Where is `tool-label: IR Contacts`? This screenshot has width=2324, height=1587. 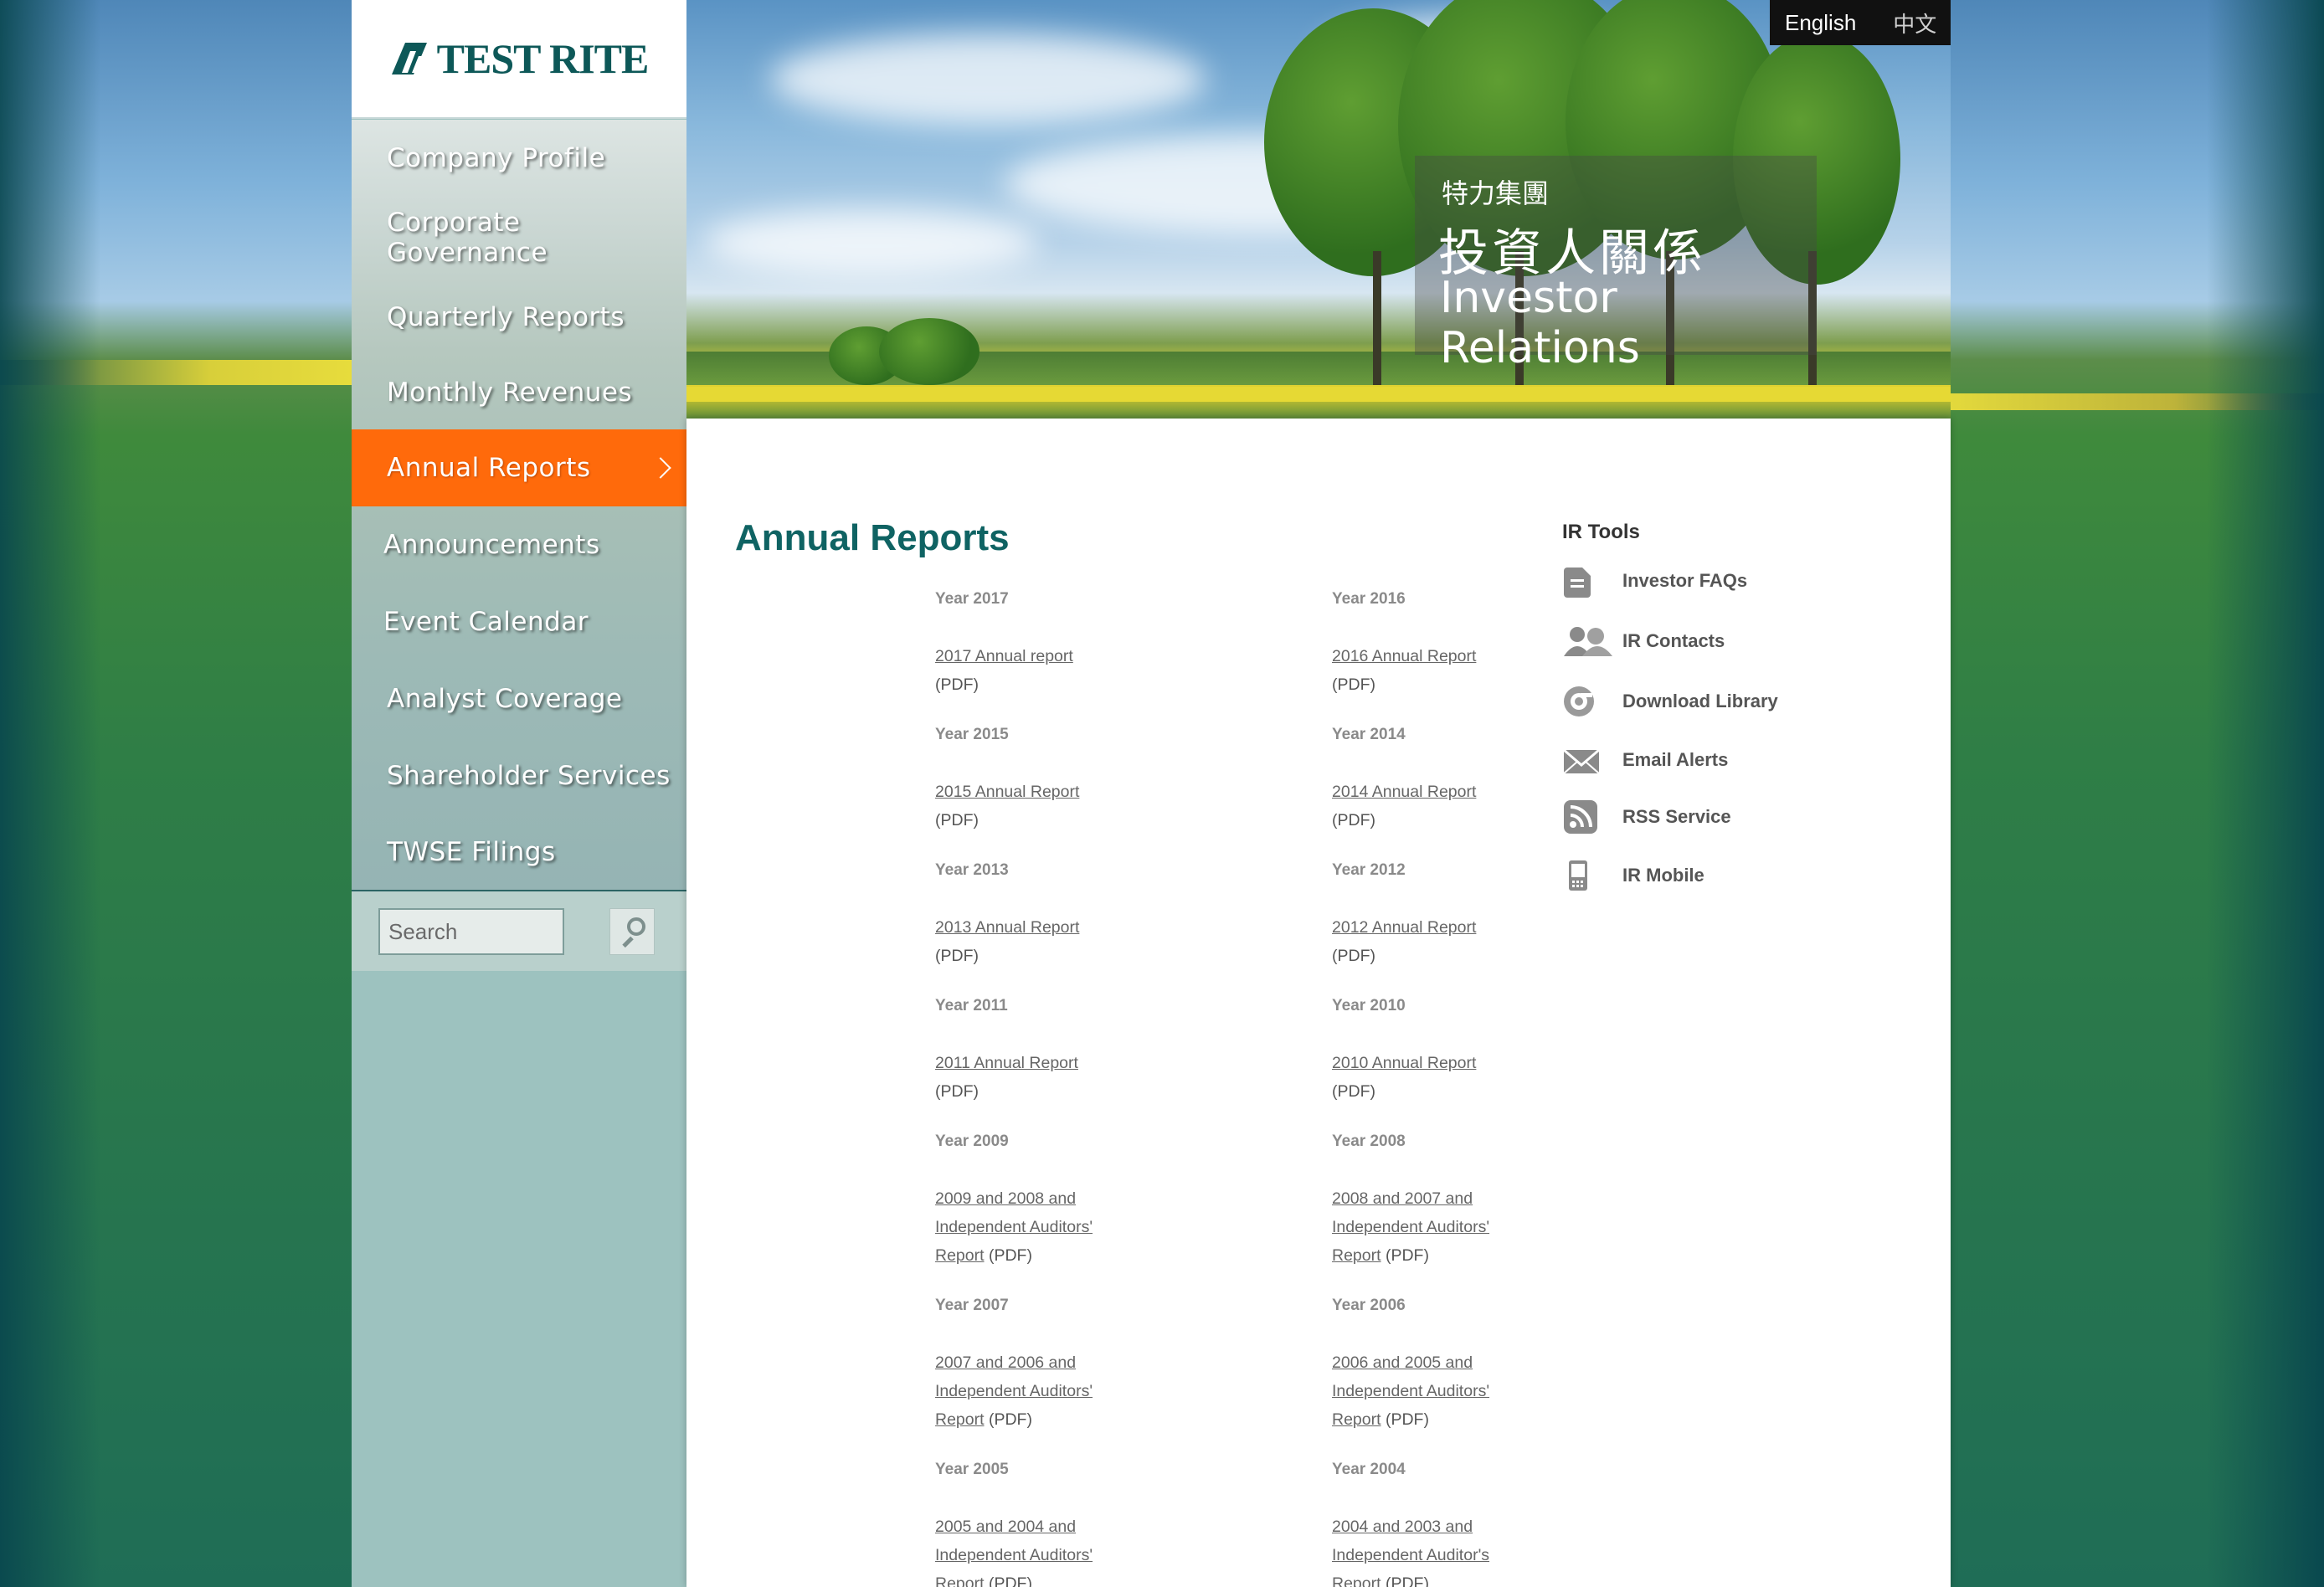 tool-label: IR Contacts is located at coordinates (1674, 640).